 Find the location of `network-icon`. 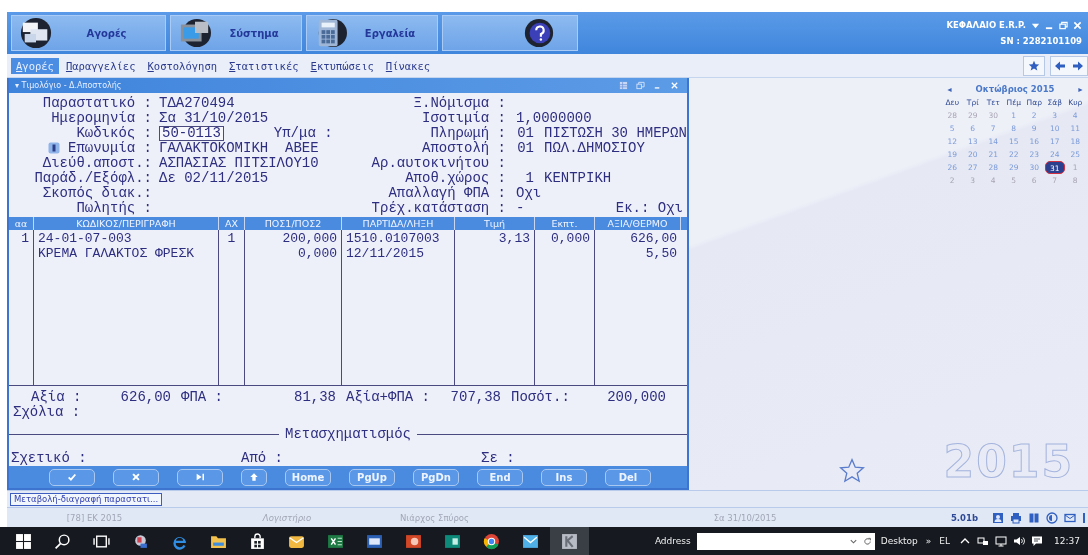

network-icon is located at coordinates (983, 541).